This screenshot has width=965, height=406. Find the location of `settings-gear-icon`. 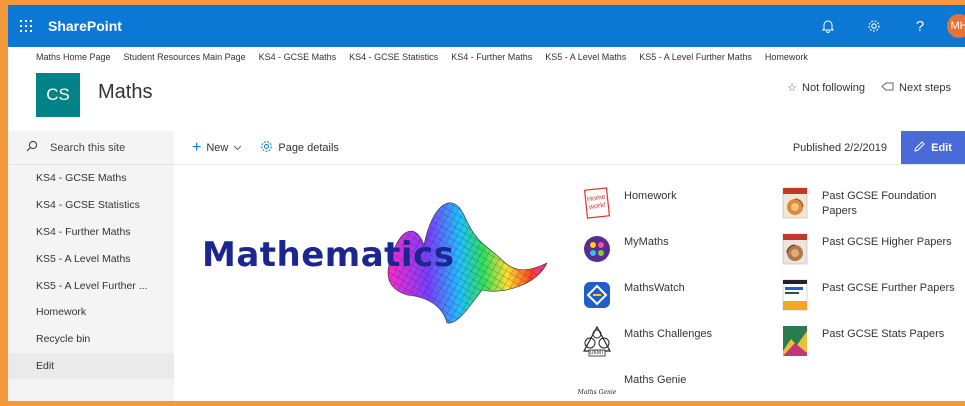

settings-gear-icon is located at coordinates (874, 26).